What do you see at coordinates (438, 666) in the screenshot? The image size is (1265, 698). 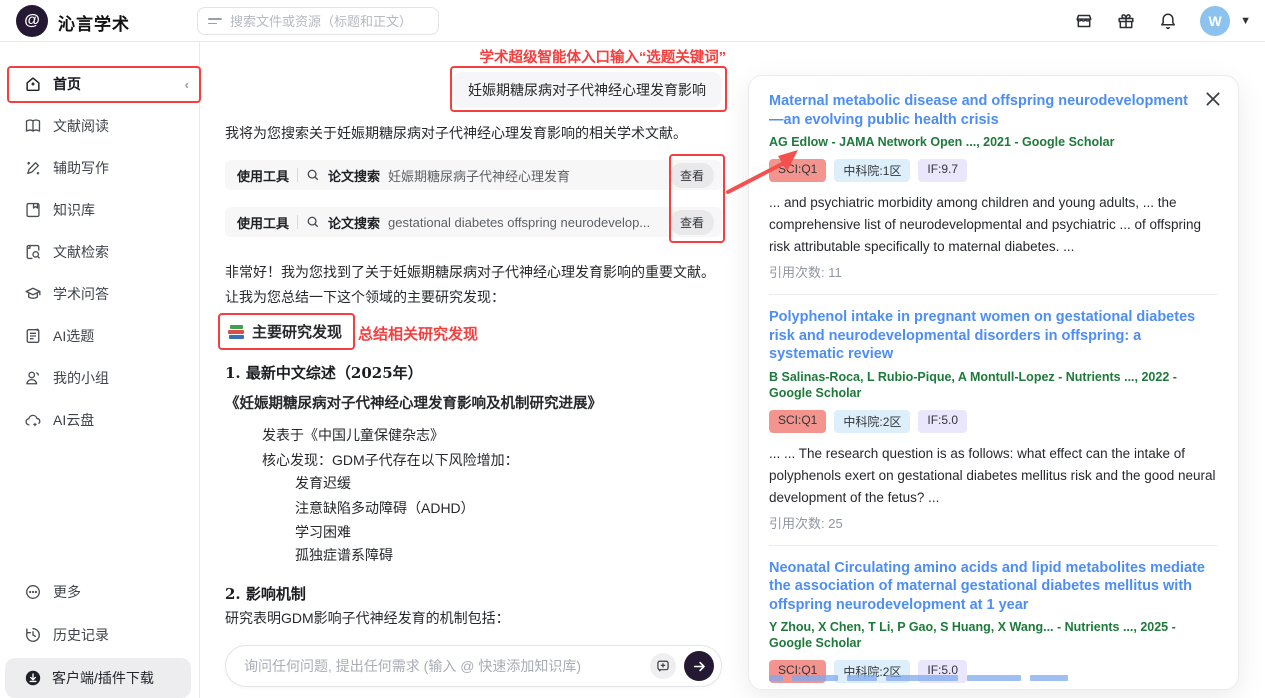 I see `chat-input` at bounding box center [438, 666].